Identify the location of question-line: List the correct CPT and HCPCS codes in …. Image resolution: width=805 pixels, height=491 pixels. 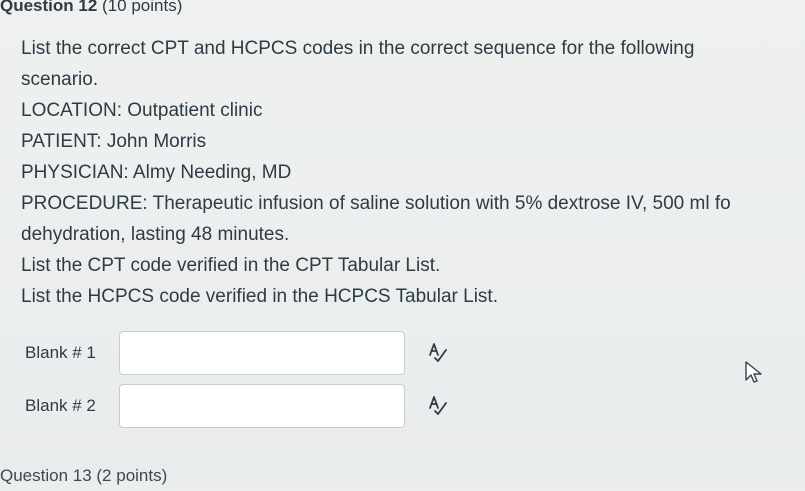
(358, 48).